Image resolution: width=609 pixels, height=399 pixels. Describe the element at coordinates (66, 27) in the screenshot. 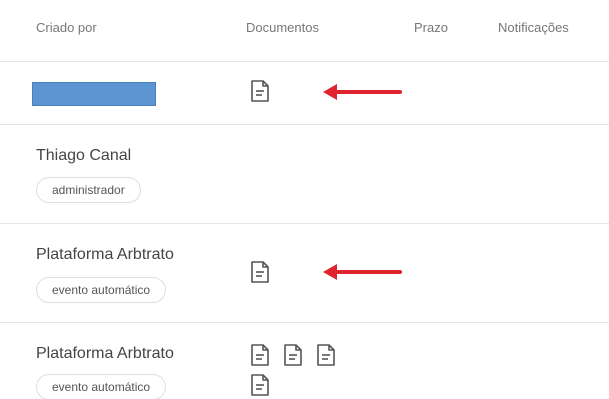

I see `column-header-created-by: Criado por` at that location.